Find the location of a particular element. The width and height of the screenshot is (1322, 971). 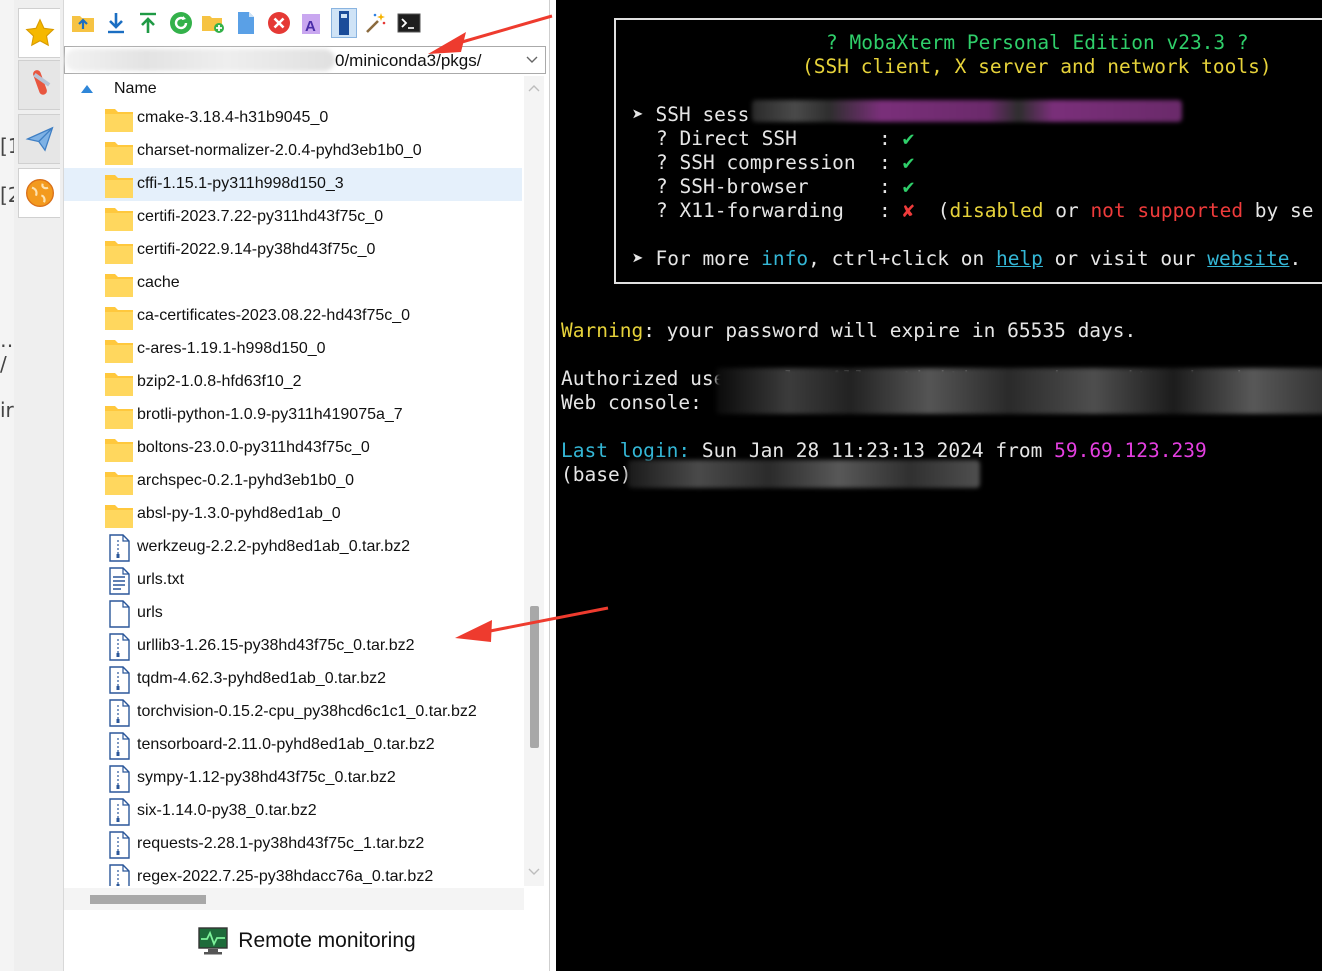

new-folder-button is located at coordinates (213, 23).